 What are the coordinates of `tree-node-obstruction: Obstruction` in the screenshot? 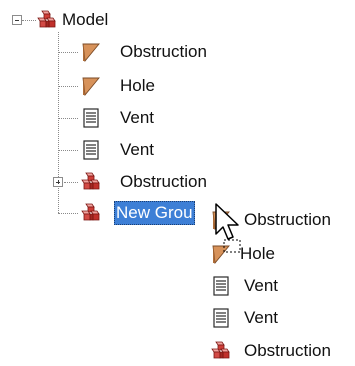 It's located at (160, 52).